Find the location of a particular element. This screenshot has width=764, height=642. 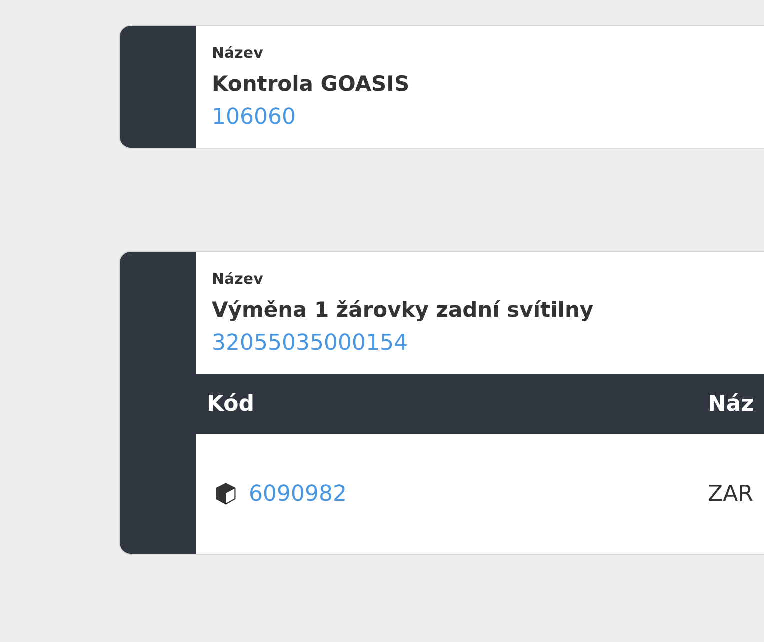

code-link: 32055035000154 is located at coordinates (480, 344).